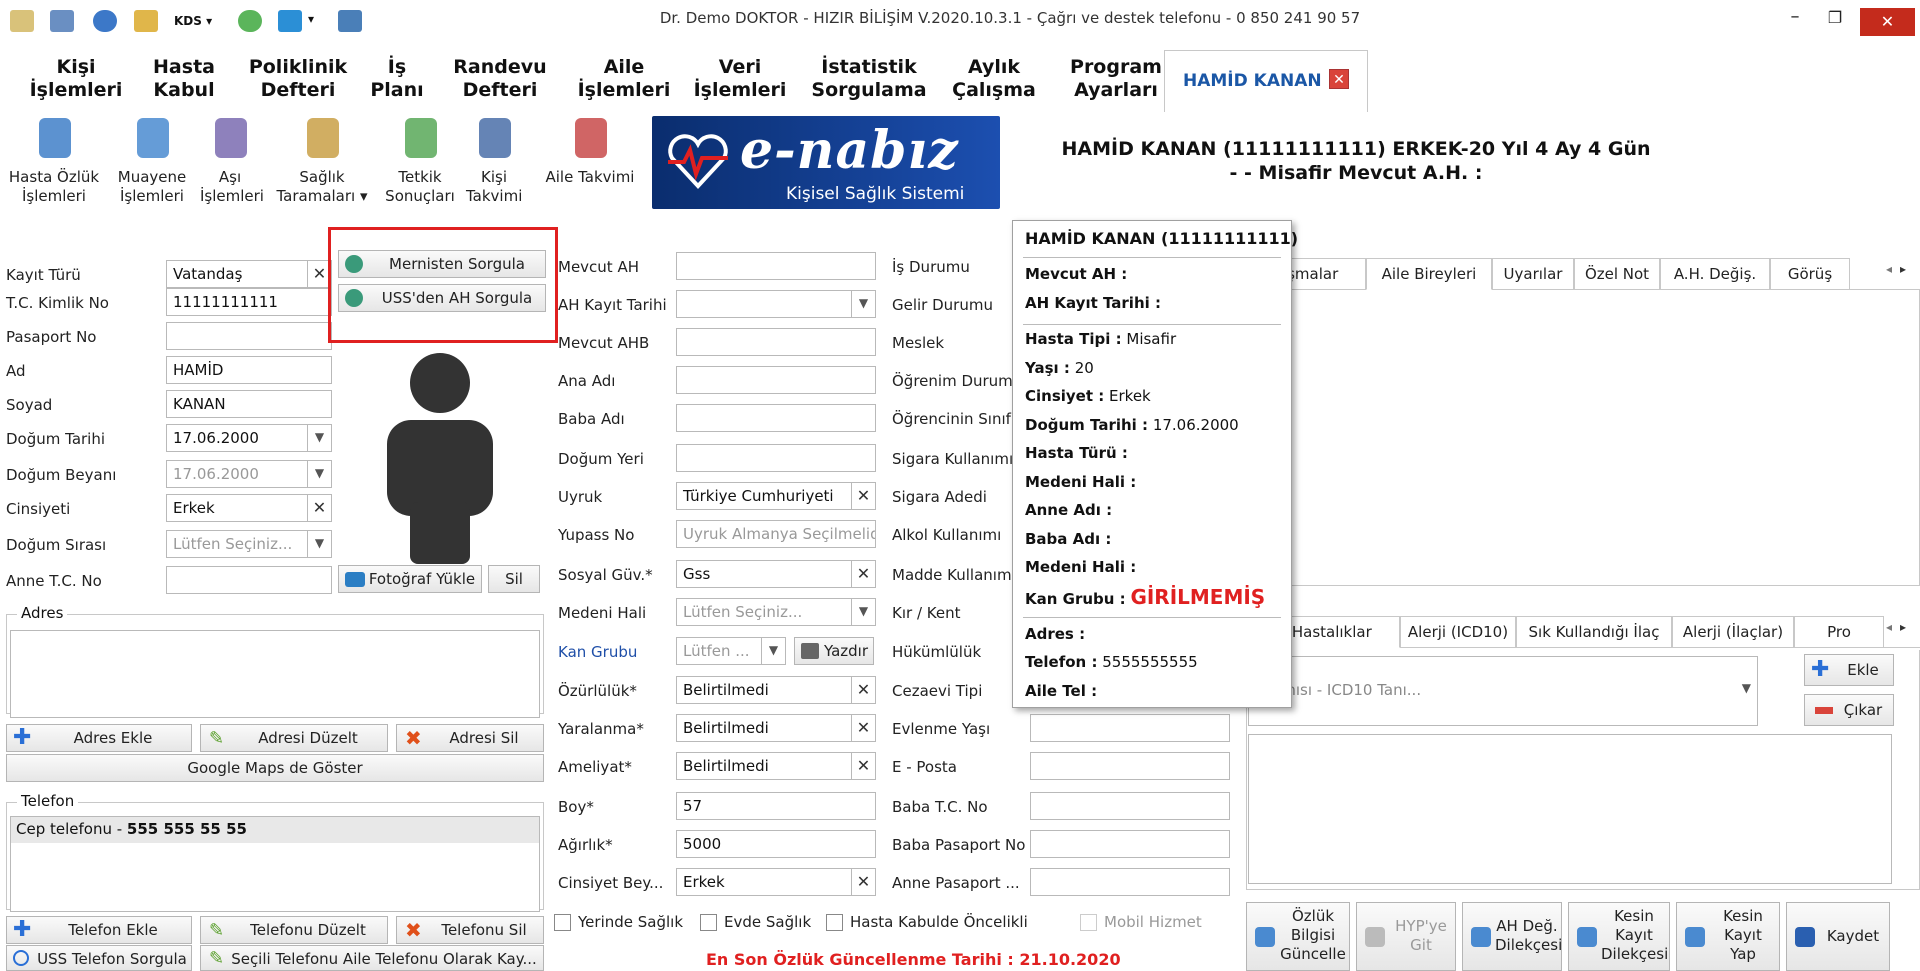 The height and width of the screenshot is (971, 1920). I want to click on tab-bottom-2: Sık Kullandığı İlaç, so click(1594, 632).